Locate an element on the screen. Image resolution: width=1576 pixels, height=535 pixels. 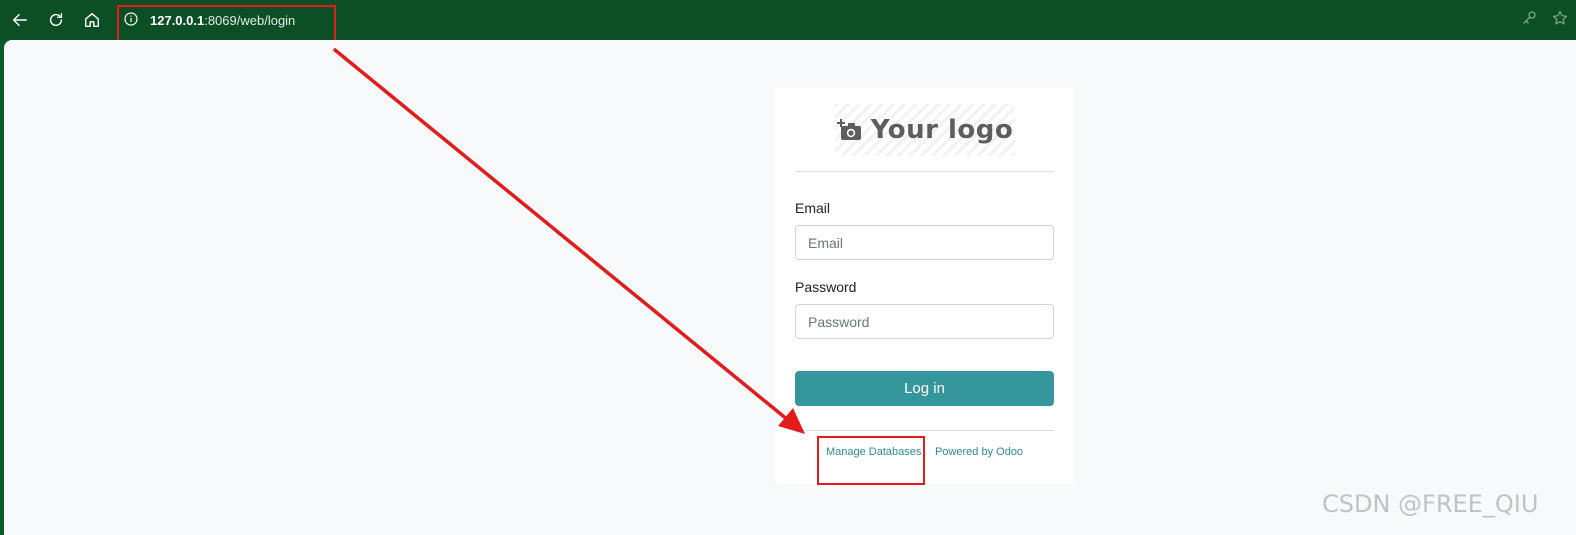
back-icon is located at coordinates (20, 20).